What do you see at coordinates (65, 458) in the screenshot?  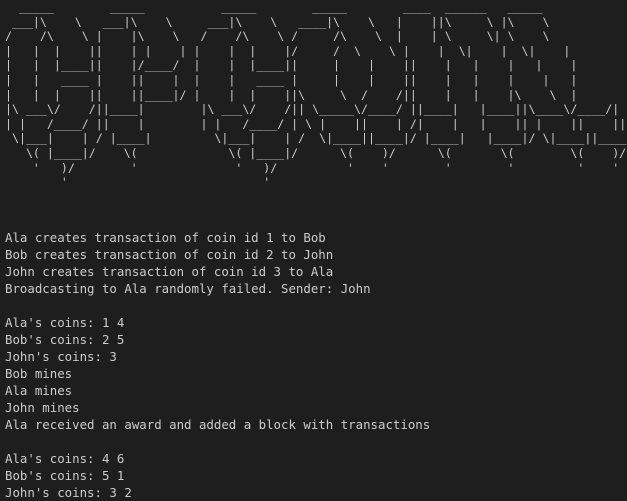 I see `output-line: Ala's coins: 4 6` at bounding box center [65, 458].